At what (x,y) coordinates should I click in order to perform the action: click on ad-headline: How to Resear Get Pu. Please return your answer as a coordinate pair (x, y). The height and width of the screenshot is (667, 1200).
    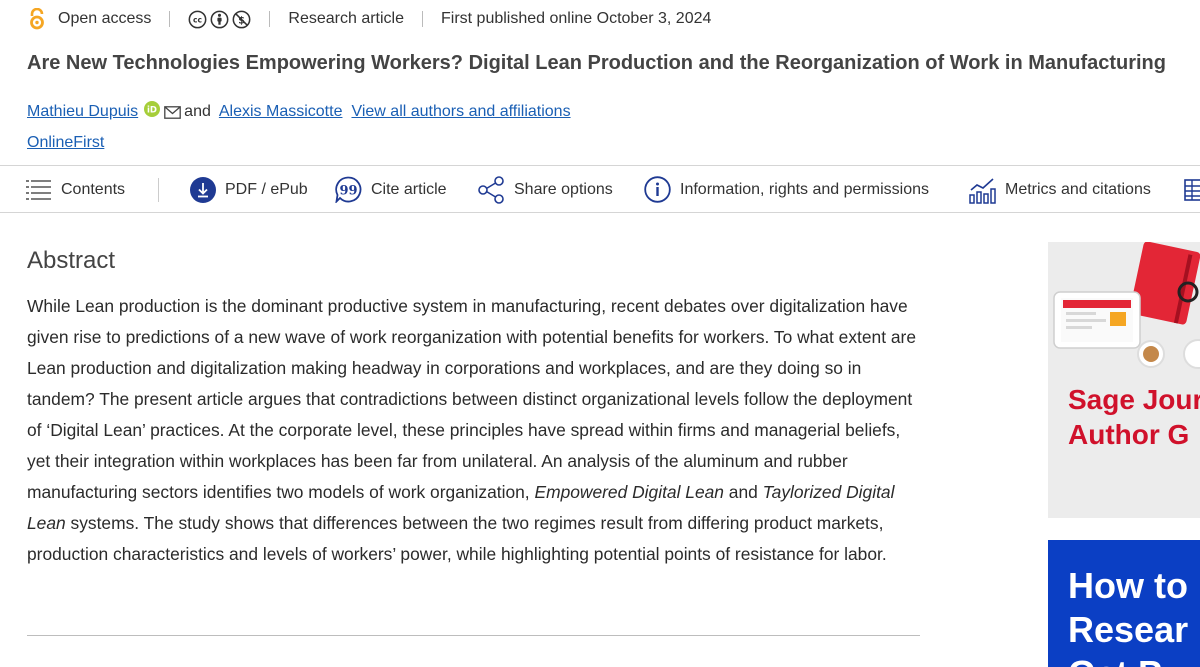
    Looking at the image, I should click on (1128, 615).